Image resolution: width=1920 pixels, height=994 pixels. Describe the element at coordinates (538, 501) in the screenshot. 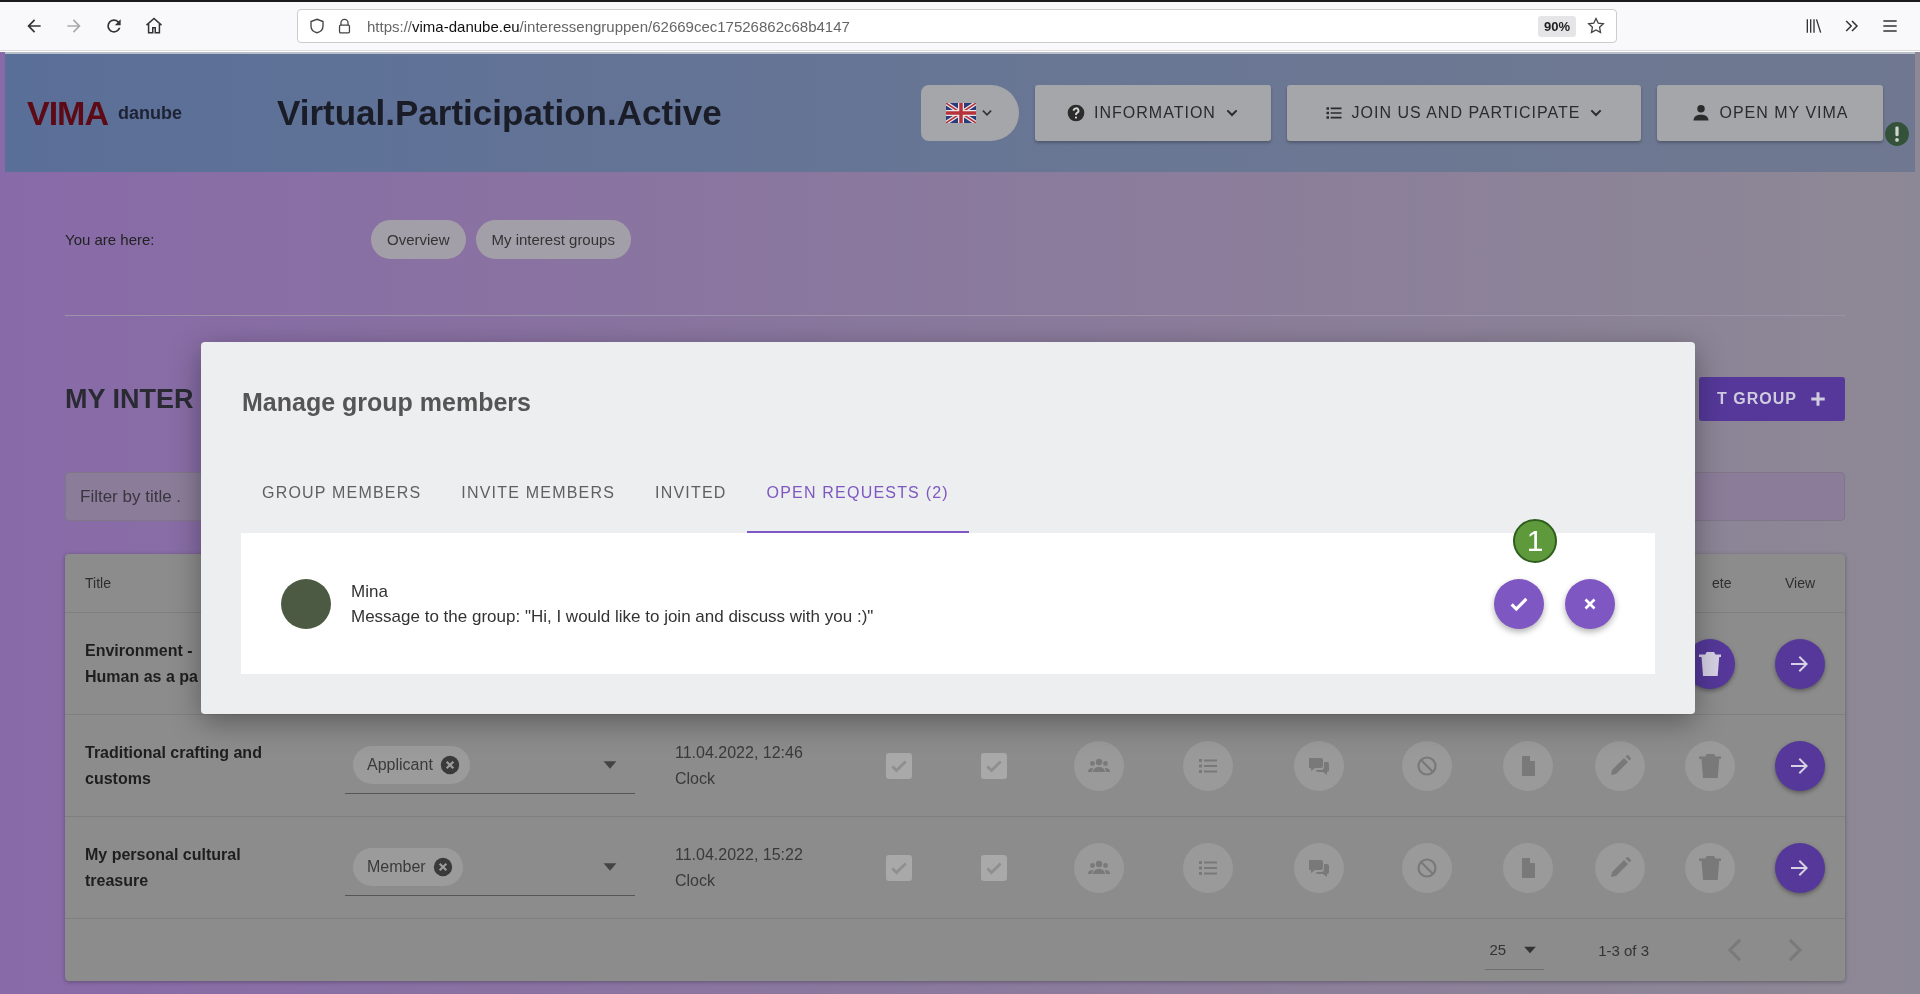

I see `tab: INVITE MEMBERS` at that location.